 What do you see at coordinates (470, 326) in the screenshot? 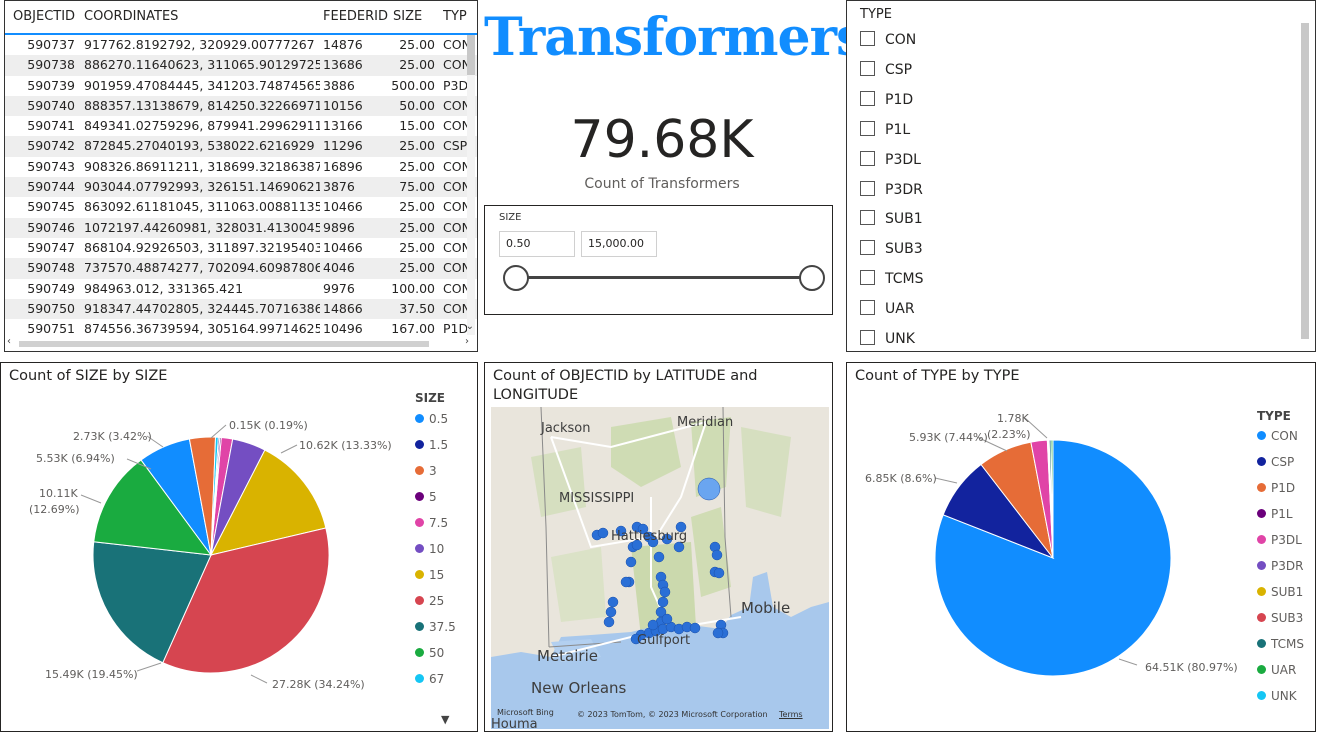
I see `scroll-down-icon: ⌄` at bounding box center [470, 326].